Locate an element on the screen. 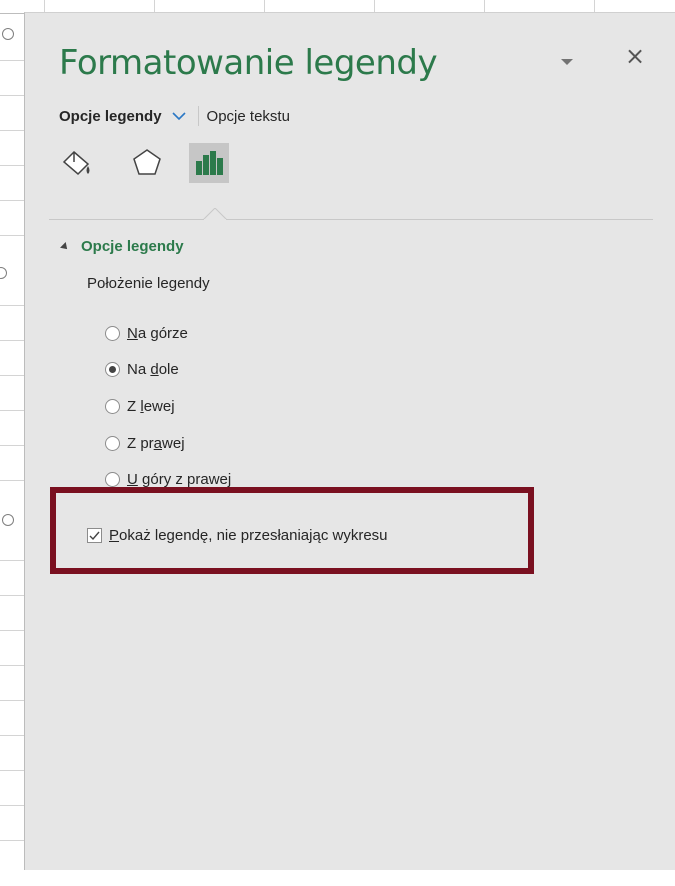 The image size is (675, 886). legend-options-section-header: Opcje legendy is located at coordinates (122, 246).